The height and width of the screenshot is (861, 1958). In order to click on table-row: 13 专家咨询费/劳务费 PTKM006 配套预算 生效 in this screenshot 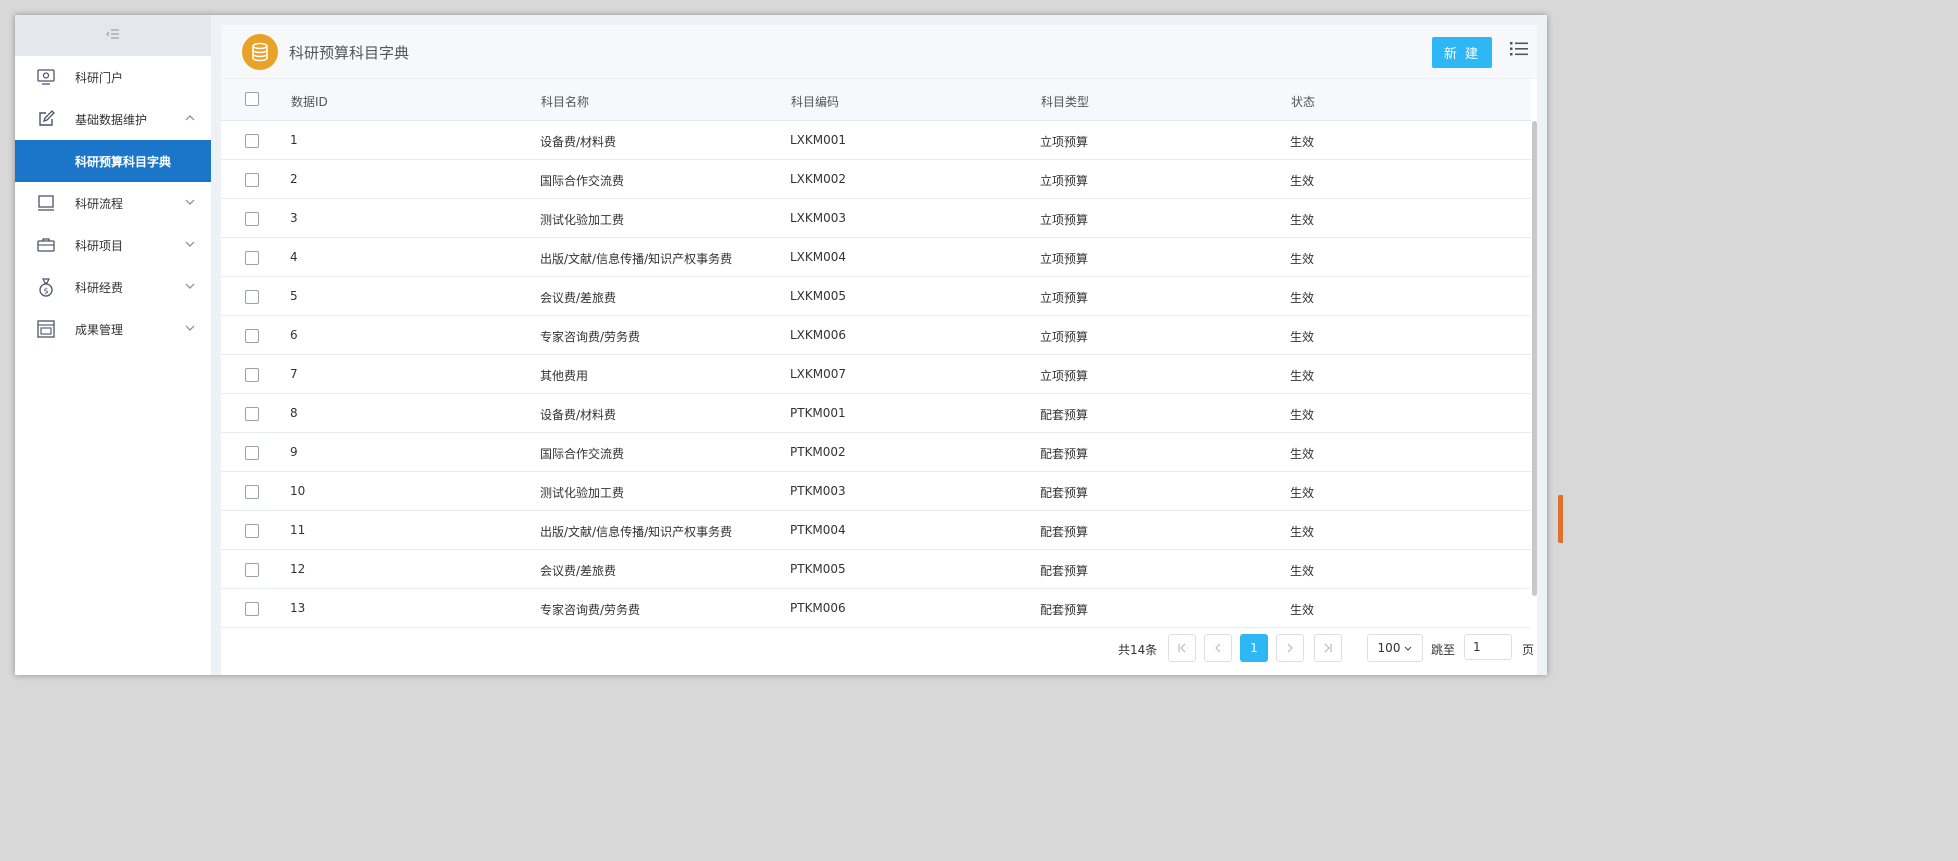, I will do `click(876, 608)`.